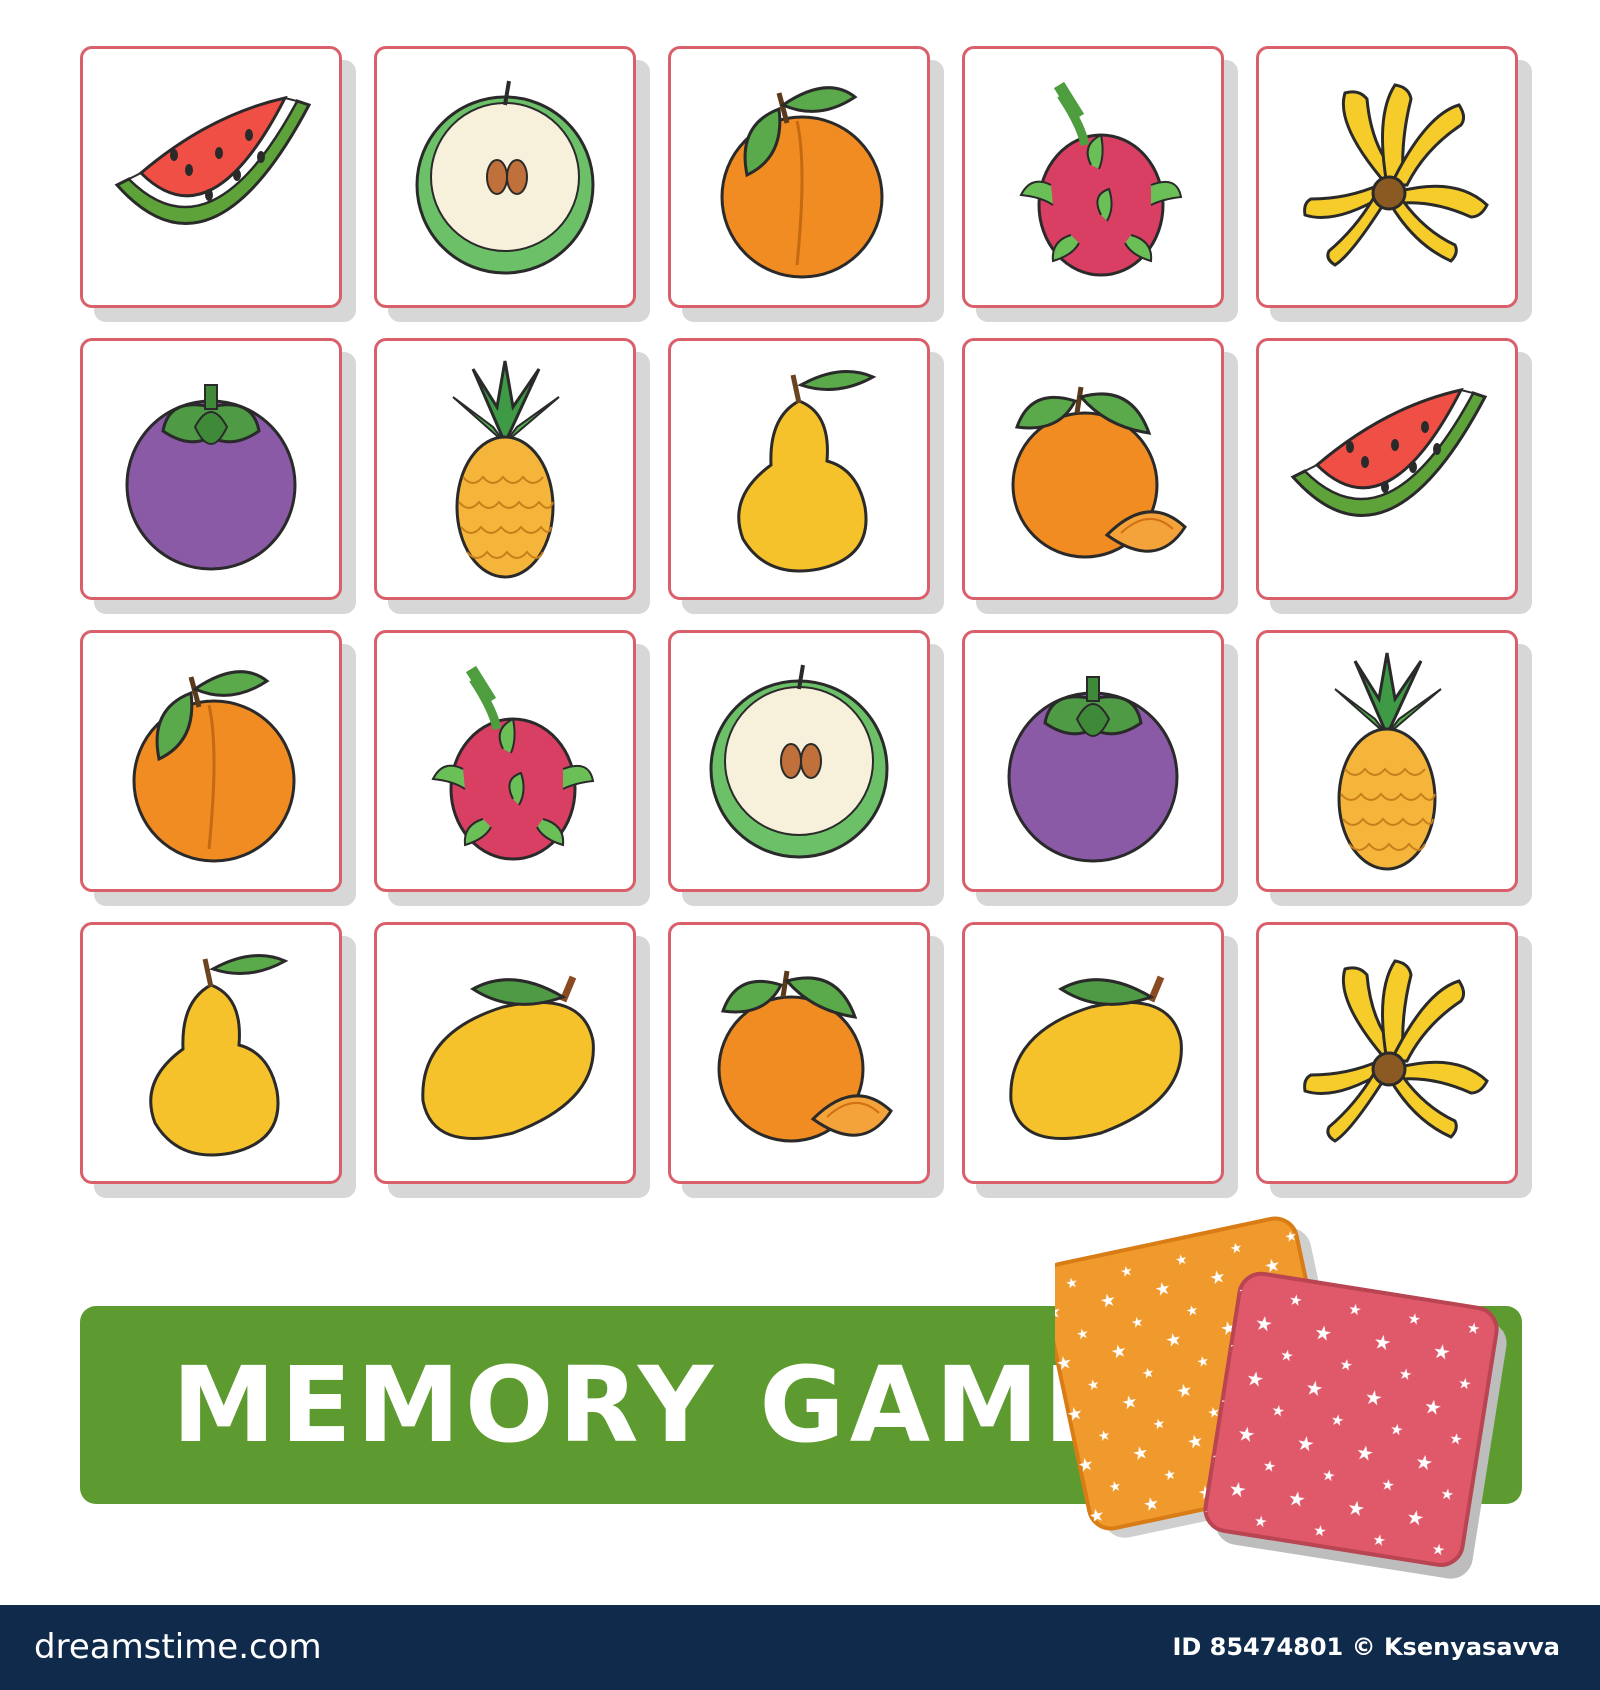 Image resolution: width=1600 pixels, height=1690 pixels. I want to click on brand-wordmark: dreamstime.com, so click(178, 1647).